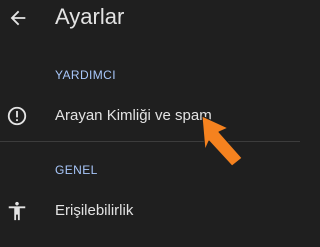 The width and height of the screenshot is (320, 247). What do you see at coordinates (94, 210) in the screenshot?
I see `accessibility-label: Erişilebilirlik` at bounding box center [94, 210].